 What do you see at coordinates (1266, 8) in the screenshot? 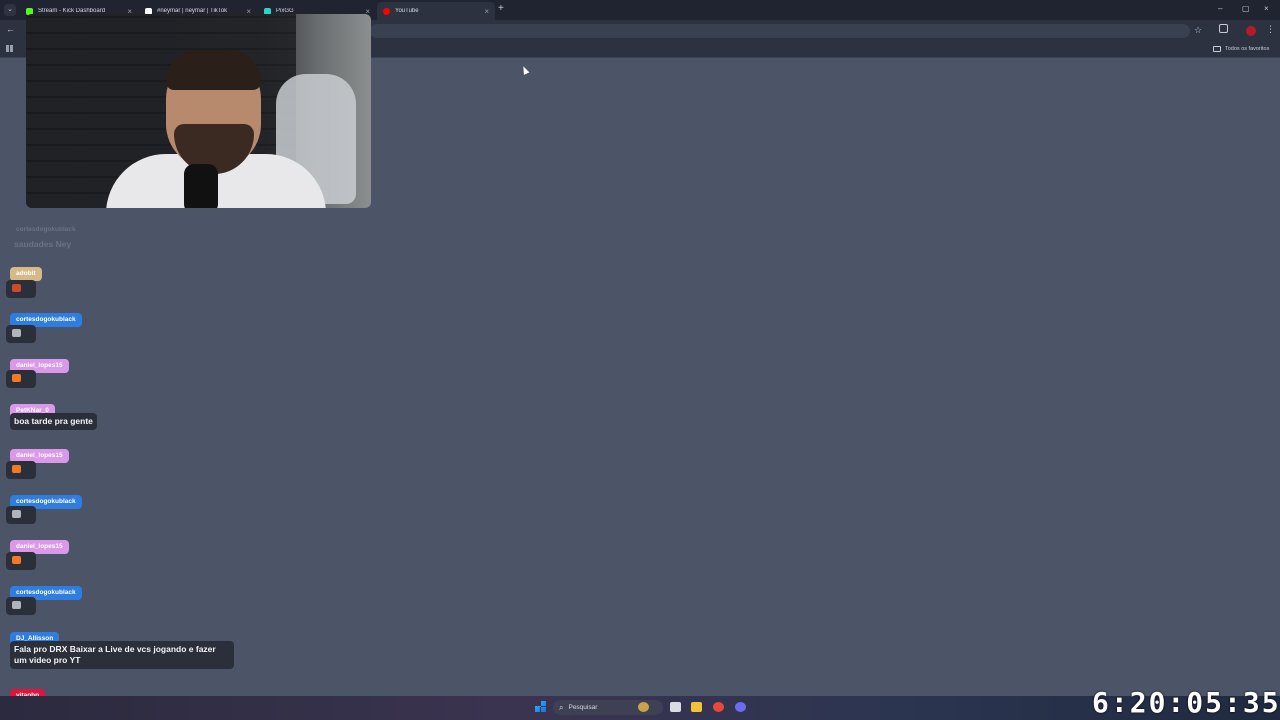
I see `close-window-button: ×` at bounding box center [1266, 8].